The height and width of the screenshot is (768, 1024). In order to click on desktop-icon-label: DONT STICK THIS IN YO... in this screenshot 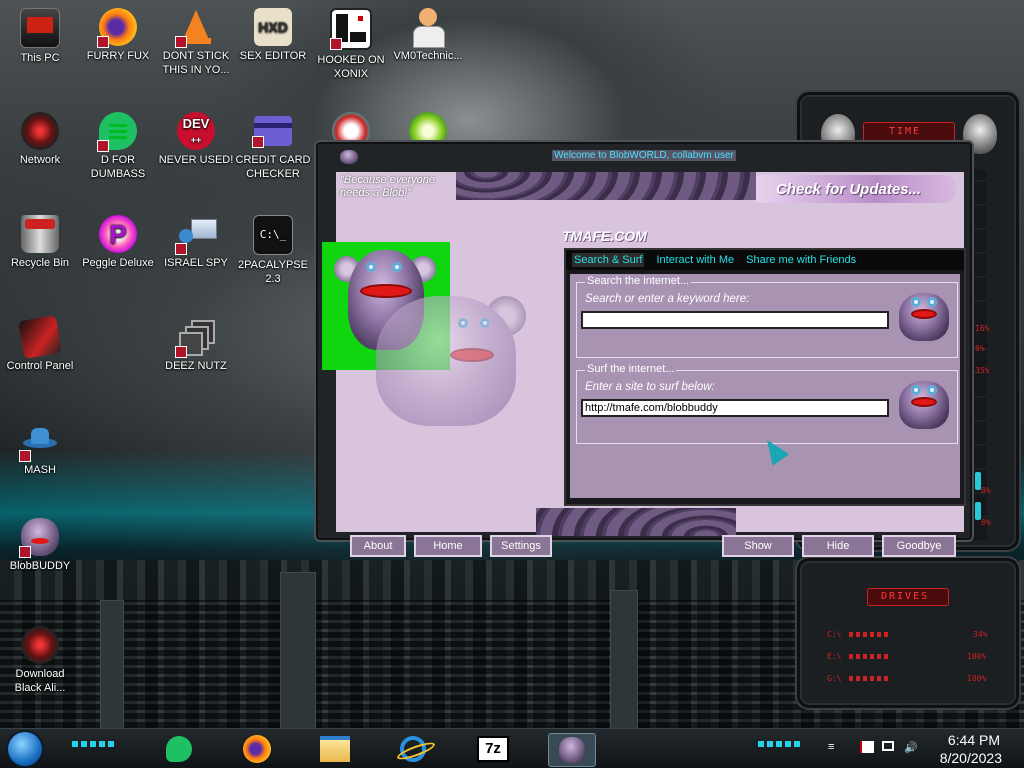, I will do `click(196, 63)`.